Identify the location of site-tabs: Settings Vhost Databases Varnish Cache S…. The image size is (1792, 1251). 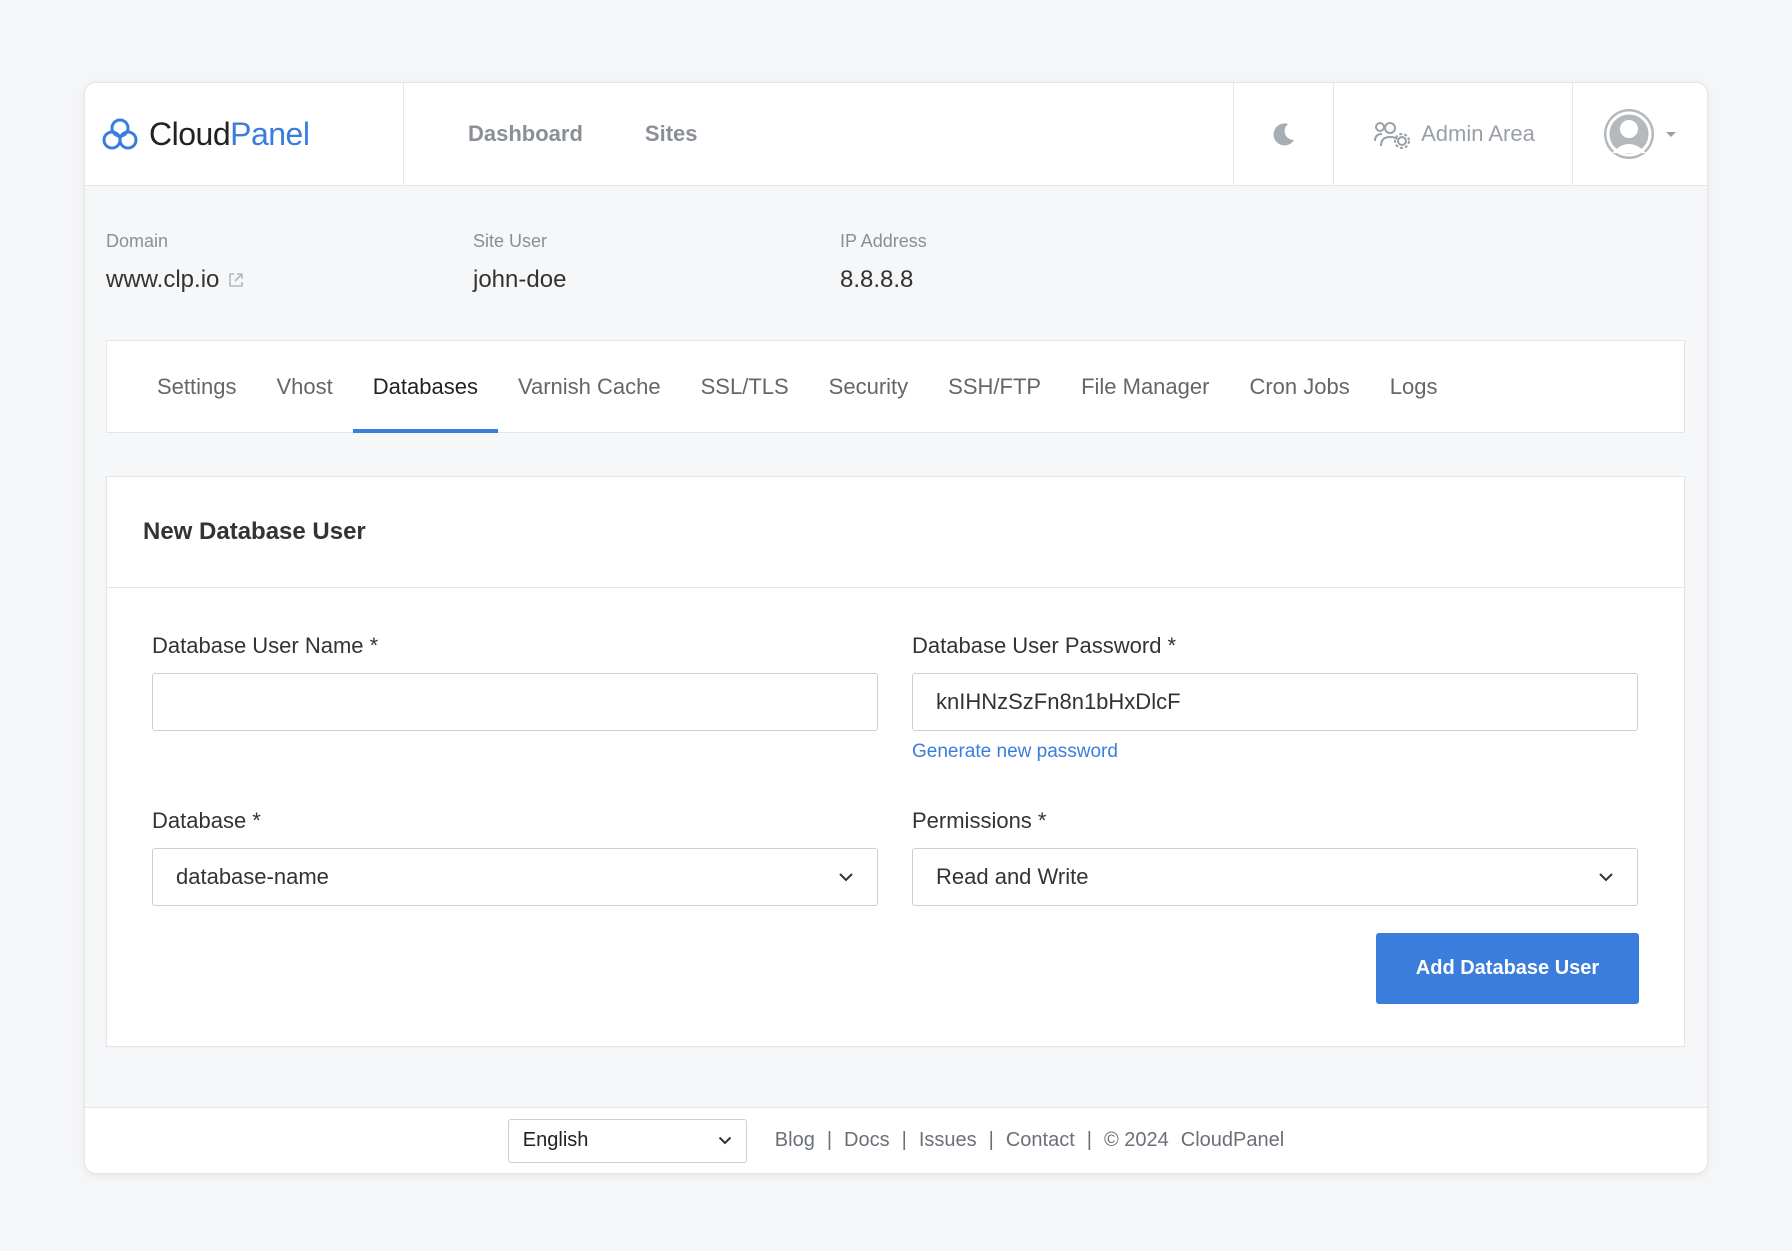
(895, 386).